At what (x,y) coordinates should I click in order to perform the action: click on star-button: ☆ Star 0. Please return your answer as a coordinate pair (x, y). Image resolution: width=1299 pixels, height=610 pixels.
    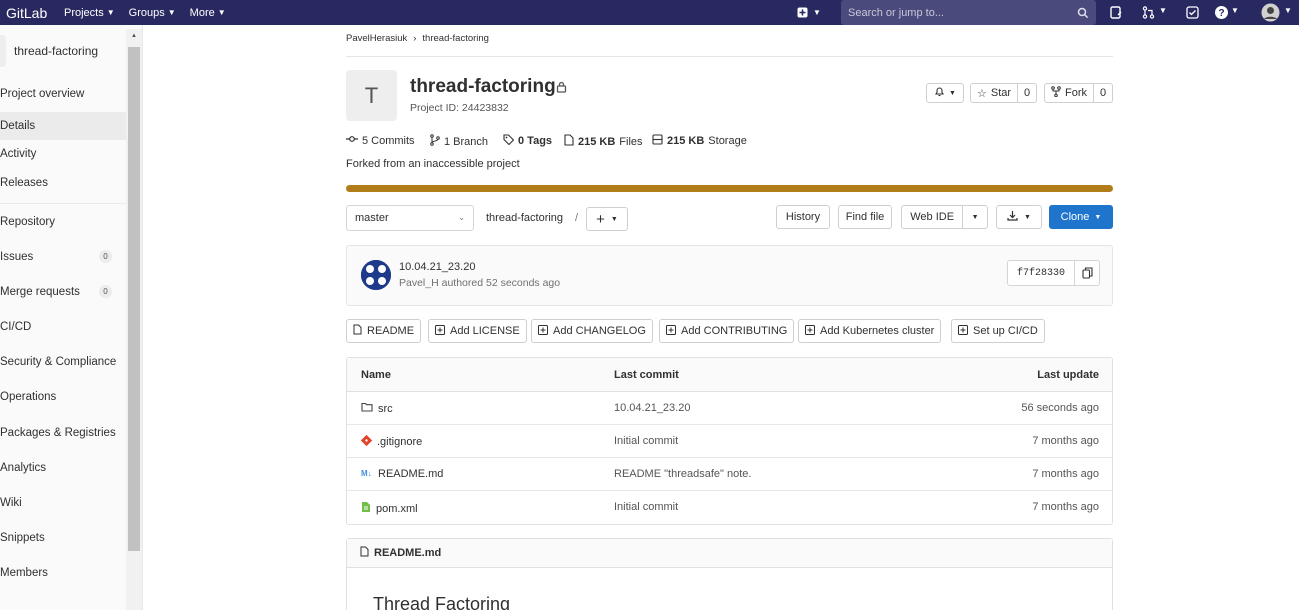
    Looking at the image, I should click on (1003, 93).